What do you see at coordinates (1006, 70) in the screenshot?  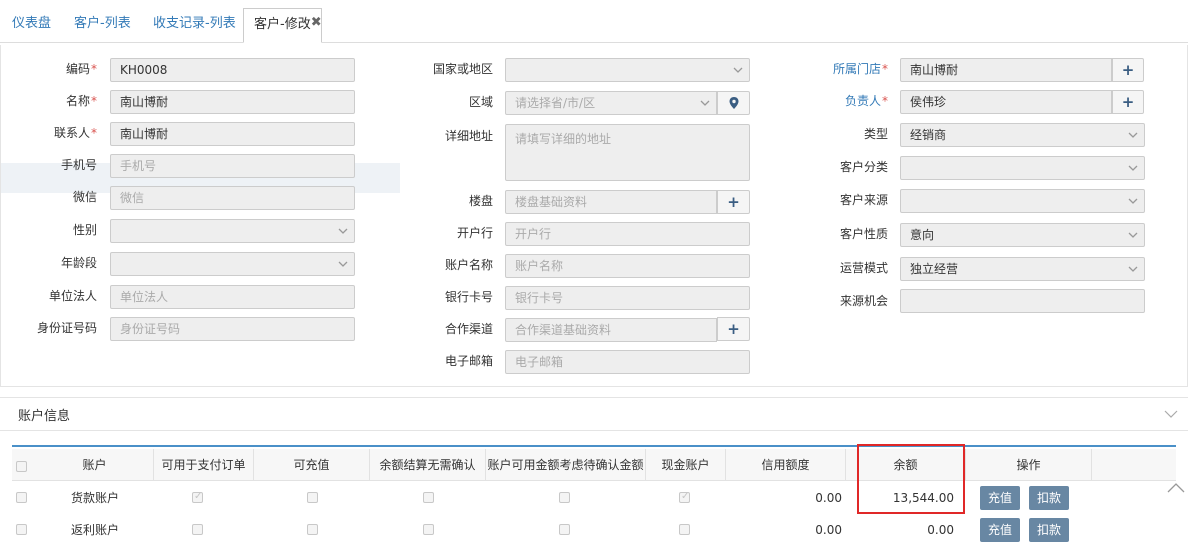 I see `store-field: 南山博耐` at bounding box center [1006, 70].